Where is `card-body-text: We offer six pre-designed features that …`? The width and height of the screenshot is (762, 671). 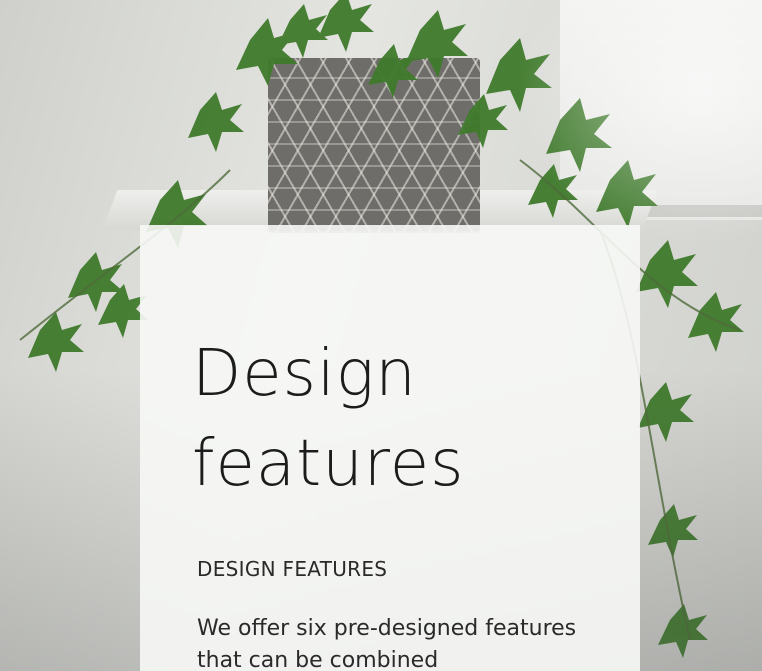 card-body-text: We offer six pre-designed features that … is located at coordinates (387, 643).